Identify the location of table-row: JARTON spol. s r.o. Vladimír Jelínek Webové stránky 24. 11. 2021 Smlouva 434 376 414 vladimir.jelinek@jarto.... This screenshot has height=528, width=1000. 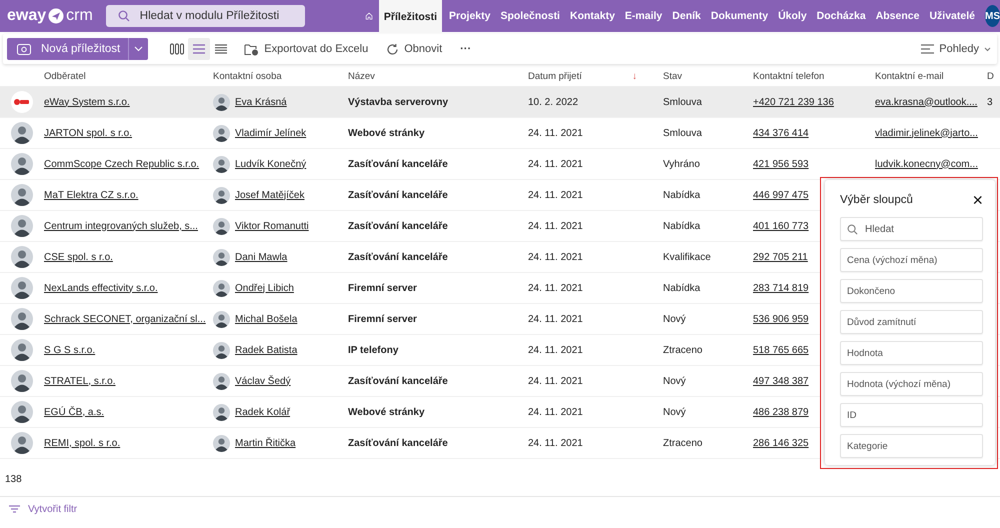
(500, 133).